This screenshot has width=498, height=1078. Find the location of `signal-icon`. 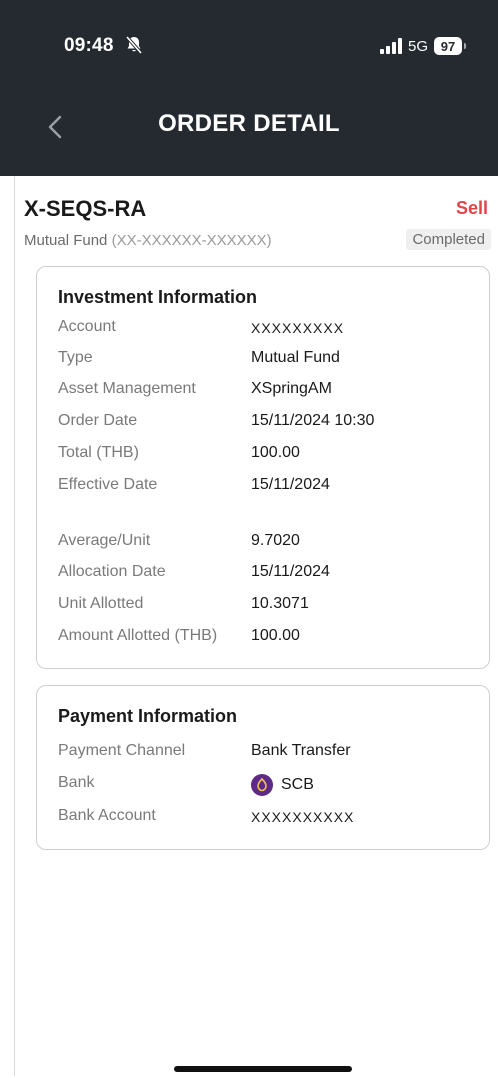

signal-icon is located at coordinates (390, 46).